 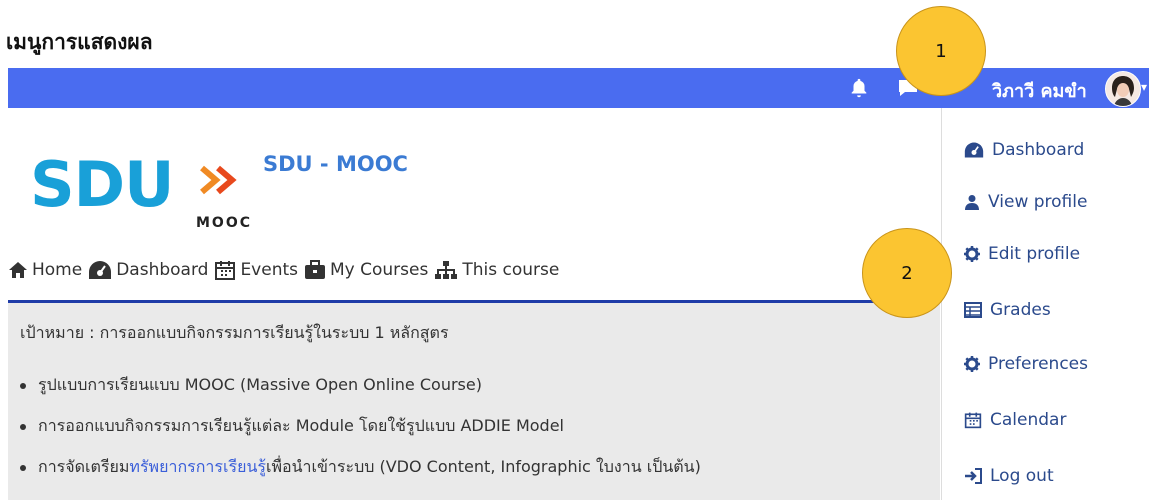 I want to click on callout-marker-2: 2, so click(x=907, y=273).